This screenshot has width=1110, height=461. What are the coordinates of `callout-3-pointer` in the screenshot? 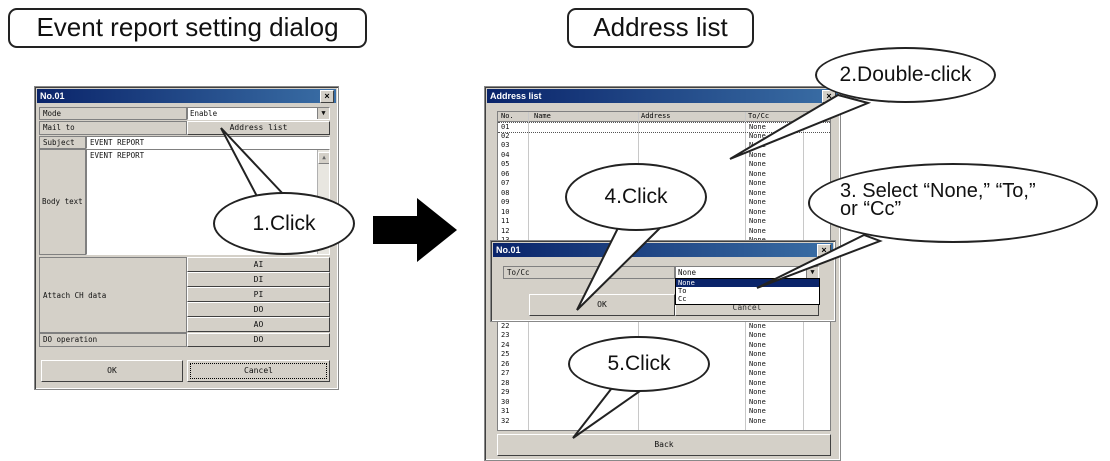 It's located at (819, 261).